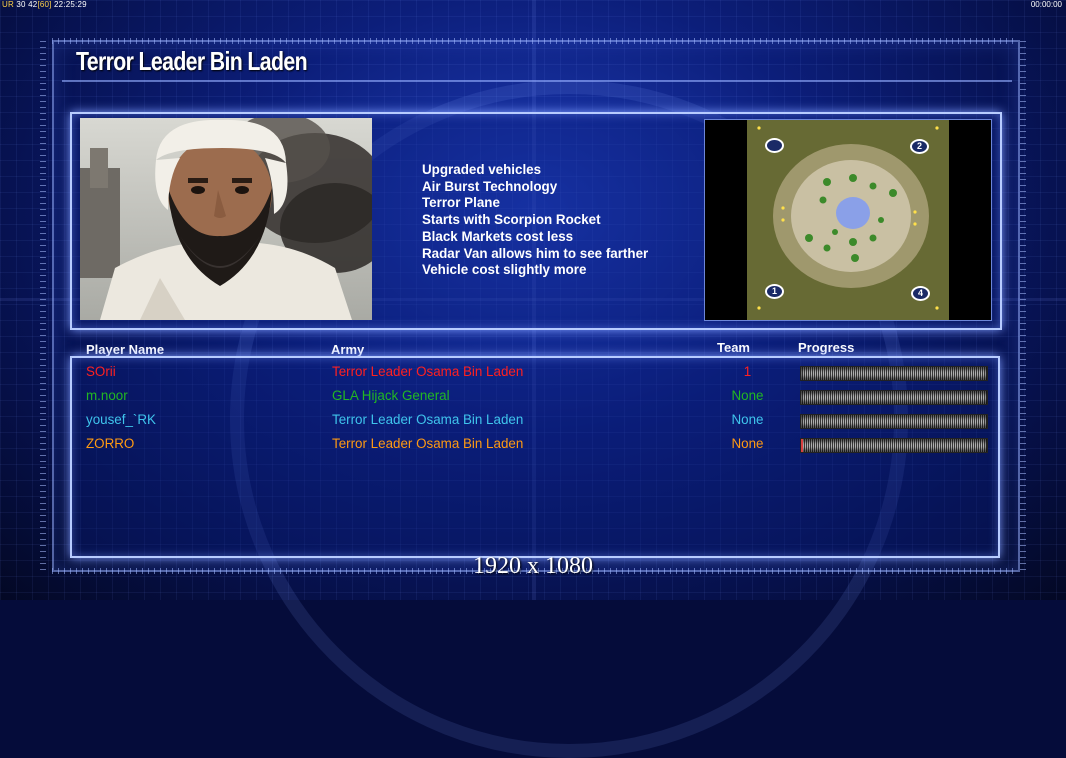 Image resolution: width=1066 pixels, height=758 pixels. I want to click on general-portrait, so click(226, 219).